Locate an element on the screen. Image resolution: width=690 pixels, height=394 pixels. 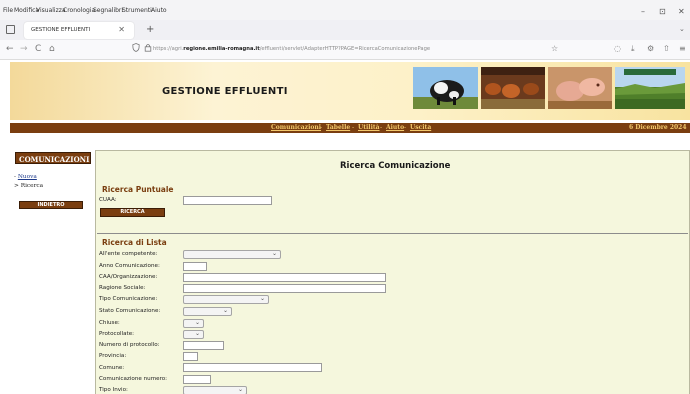
nav-link-aiuto: Aiuto is located at coordinates (395, 127).